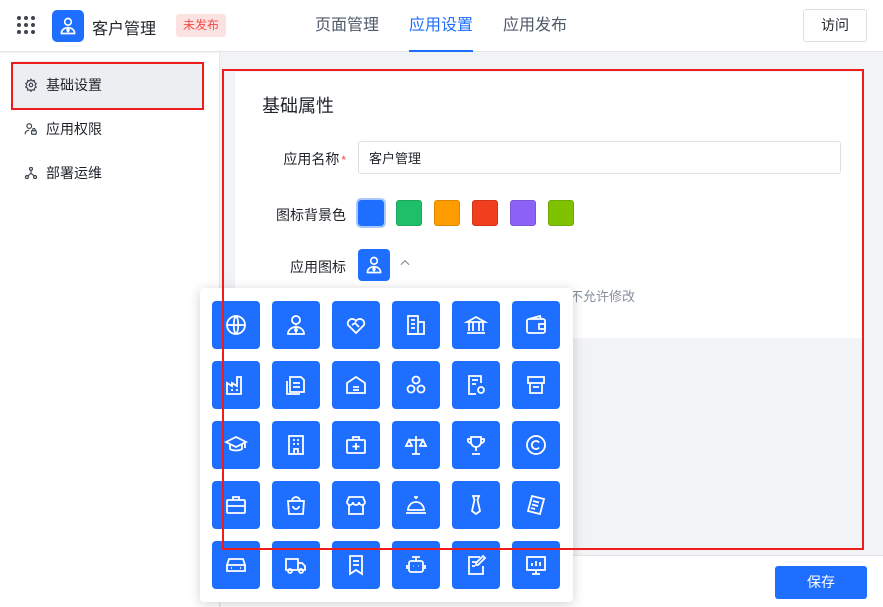  Describe the element at coordinates (296, 565) in the screenshot. I see `truck-icon` at that location.